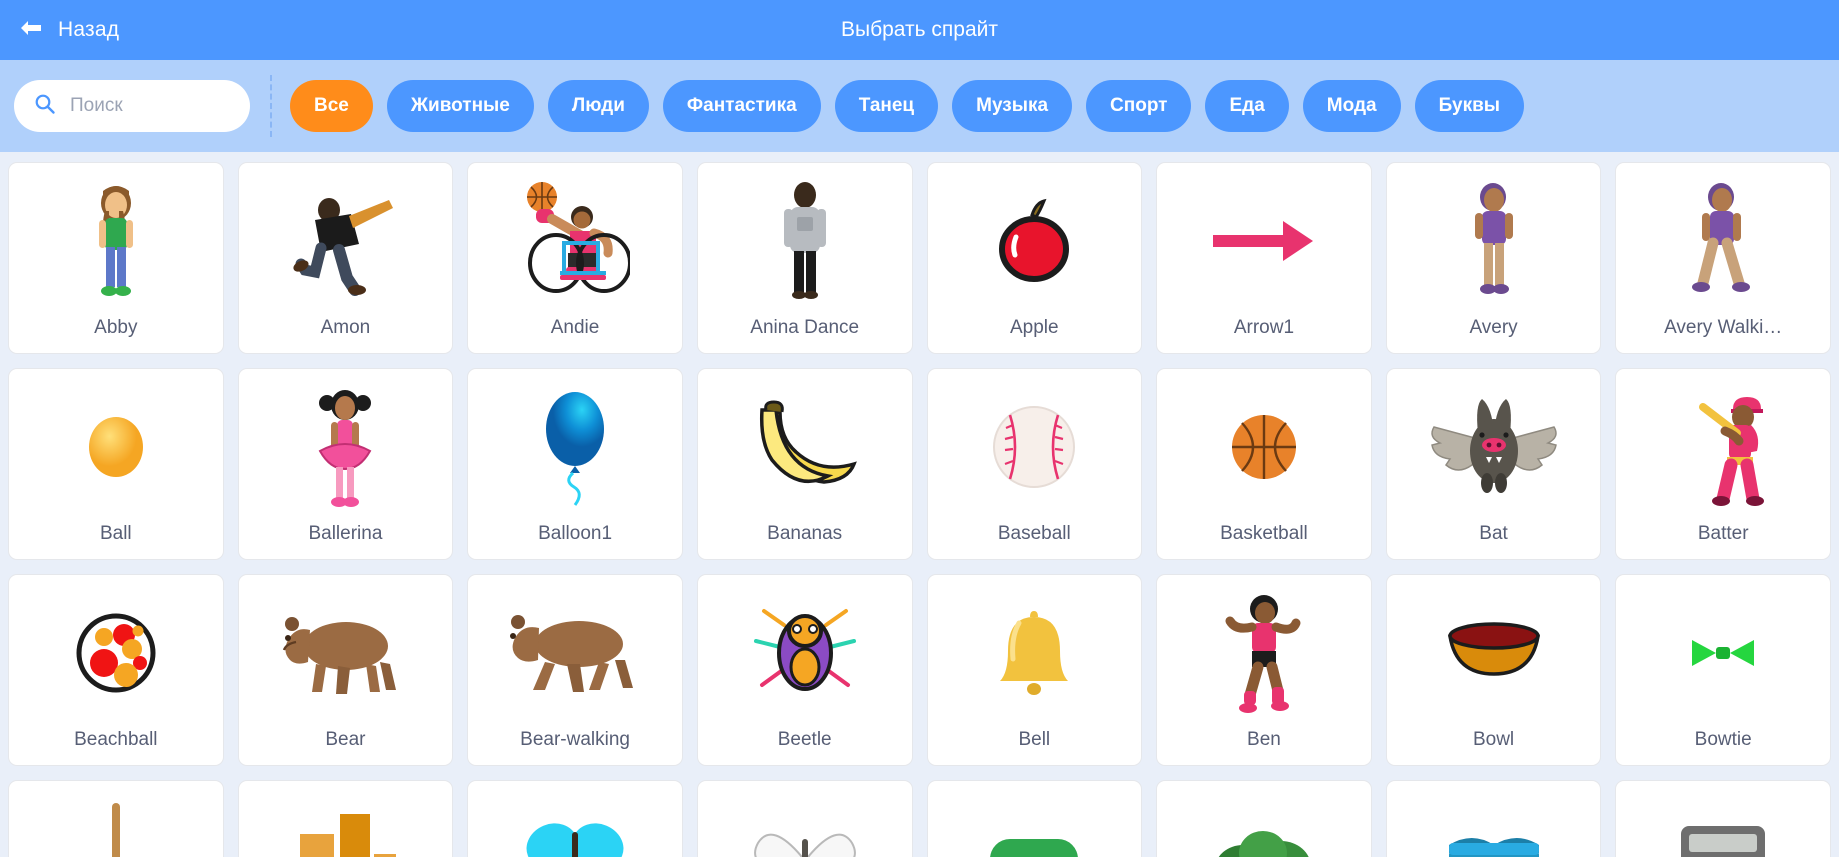 This screenshot has width=1839, height=857. Describe the element at coordinates (1469, 106) in the screenshot. I see `category-tag-9: Буквы` at that location.